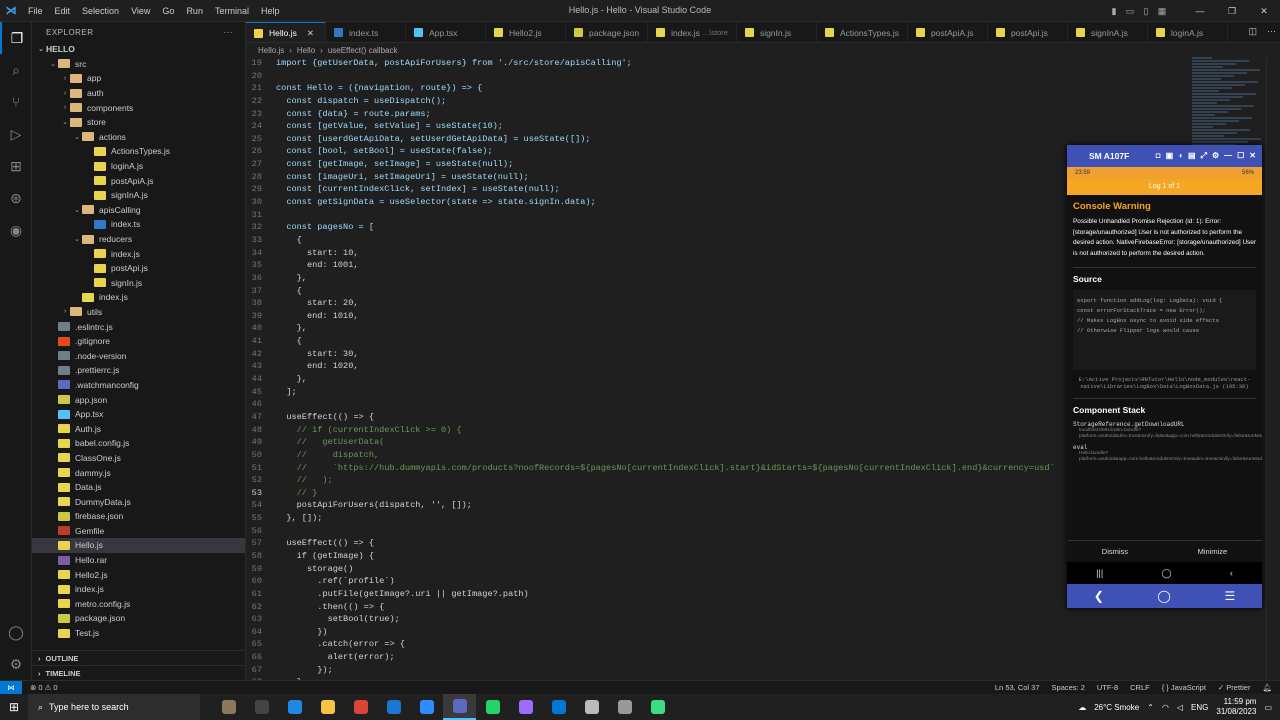 The height and width of the screenshot is (720, 1280). What do you see at coordinates (1264, 11) in the screenshot?
I see `close-window-icon: ✕` at bounding box center [1264, 11].